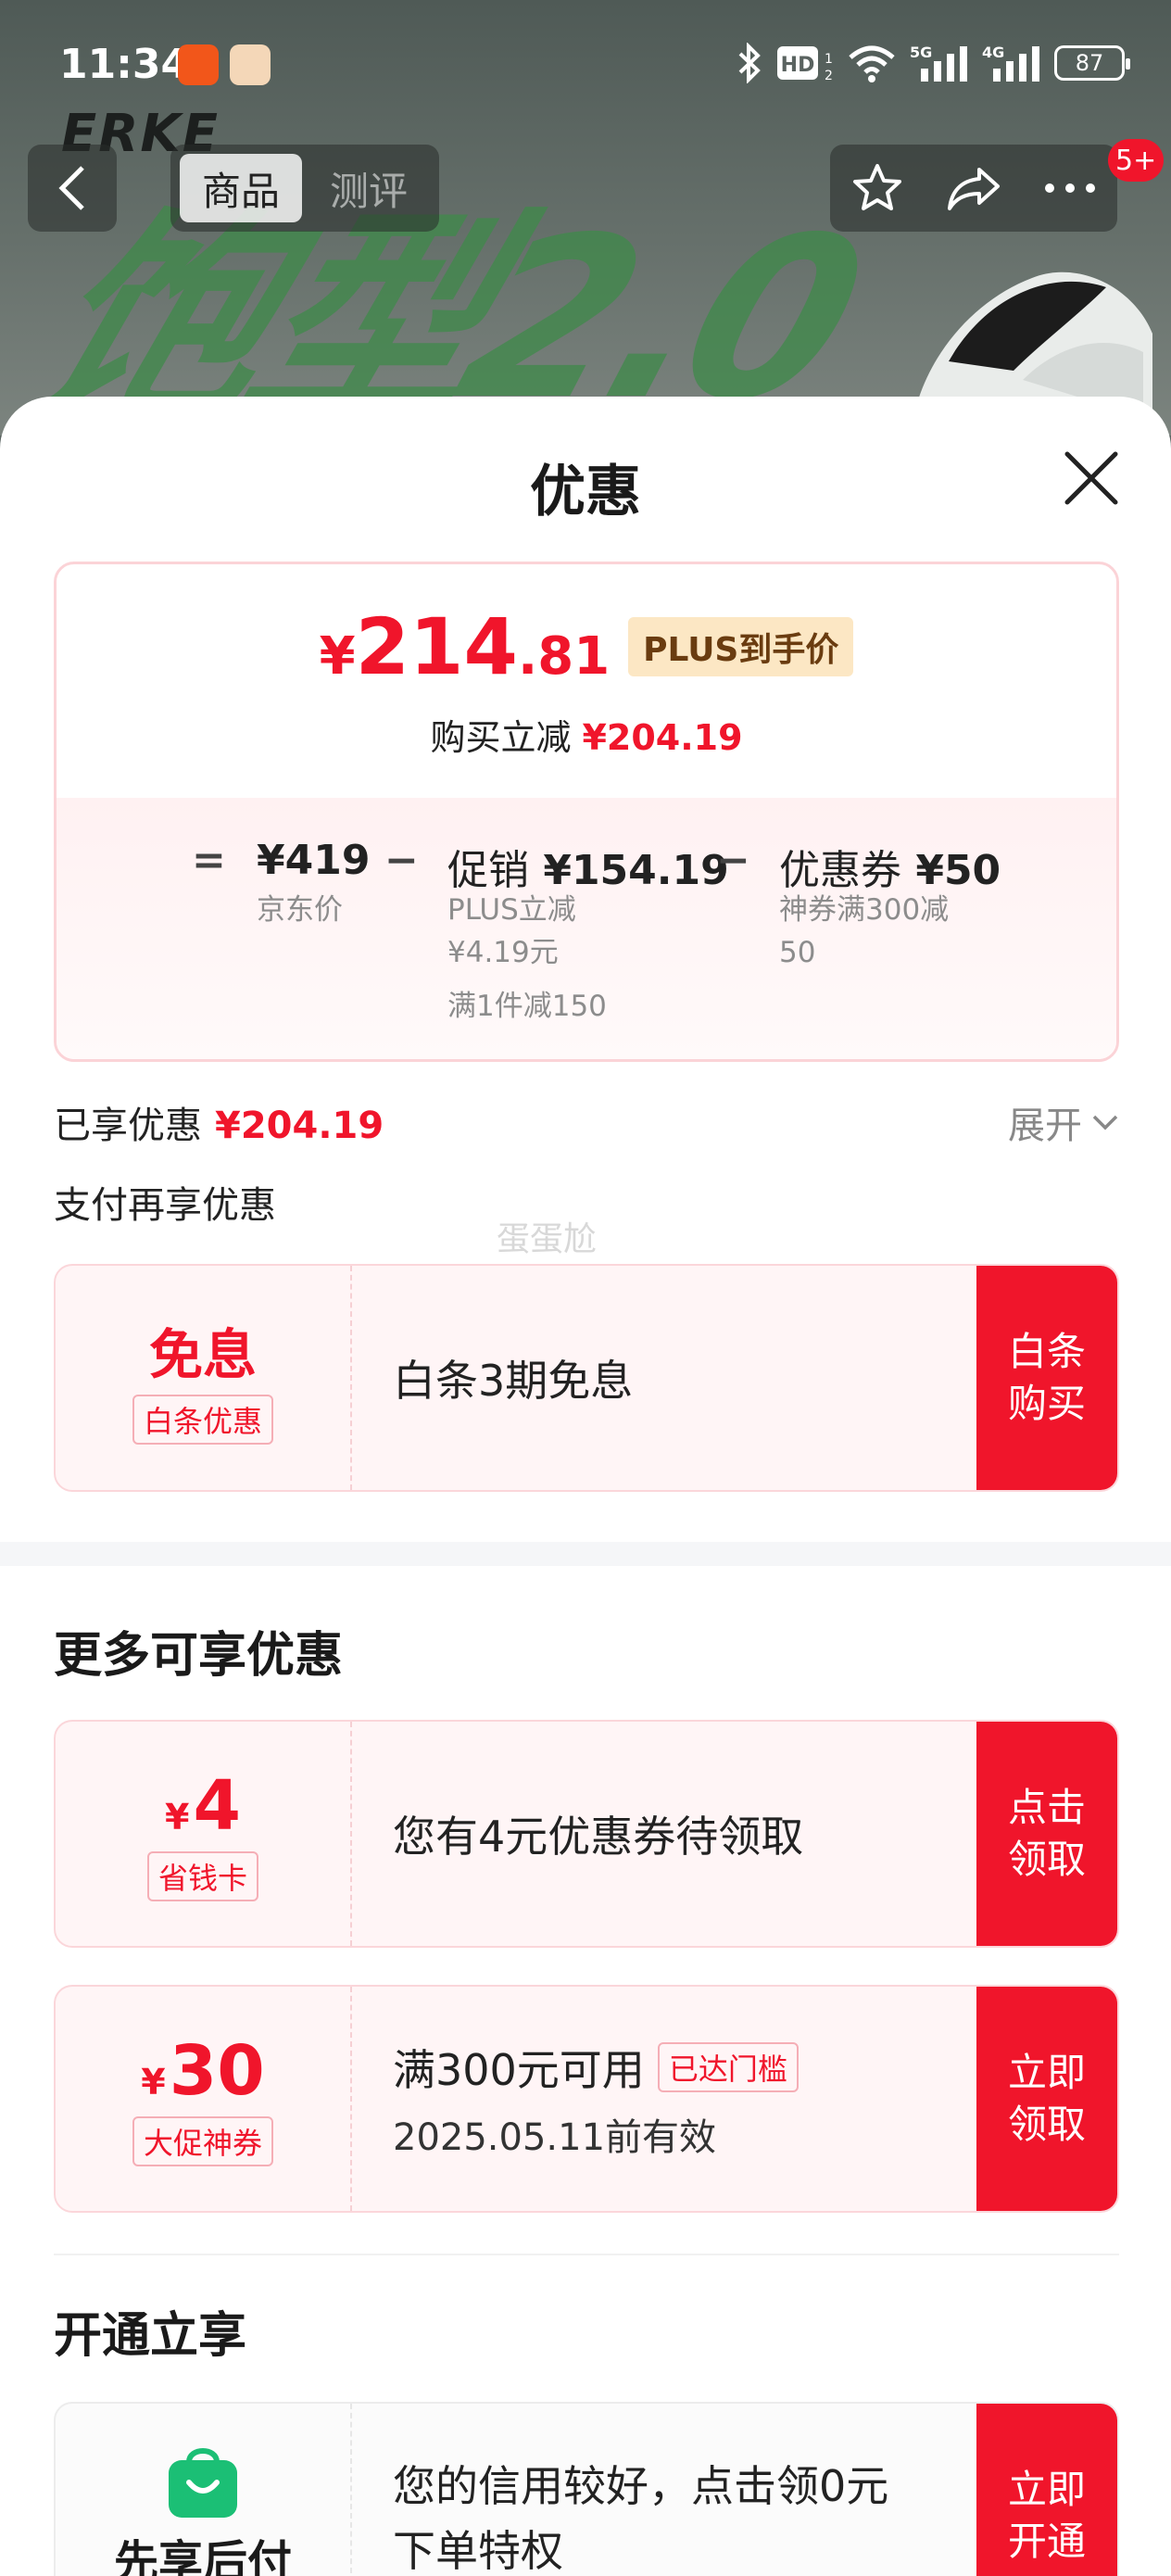 This screenshot has height=2576, width=1171. I want to click on promo-coupon: ¥30 大促神券 满300元可用 已达门槛 2025.05.11前有效 立即领取, so click(587, 2099).